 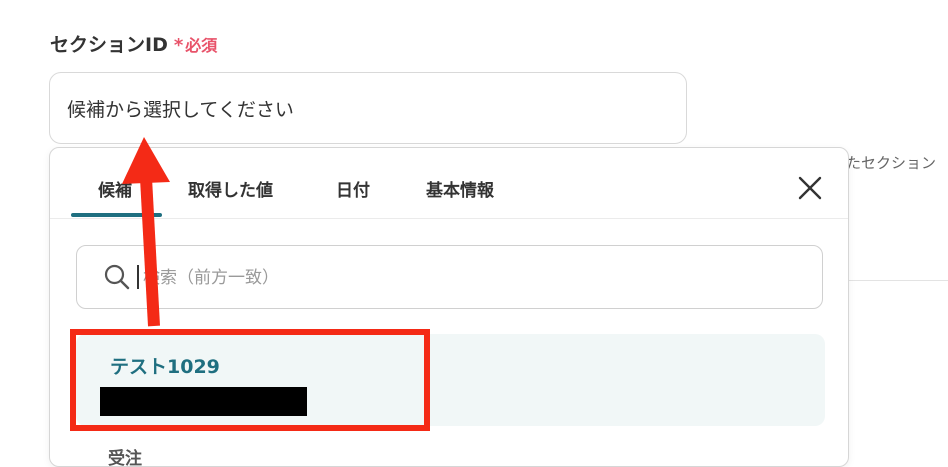 What do you see at coordinates (116, 215) in the screenshot?
I see `active-tab-indicator` at bounding box center [116, 215].